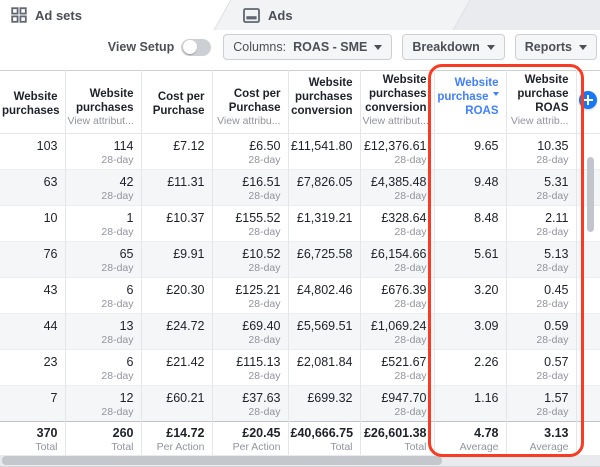  I want to click on table-cell: £115.13 28-day, so click(249, 367).